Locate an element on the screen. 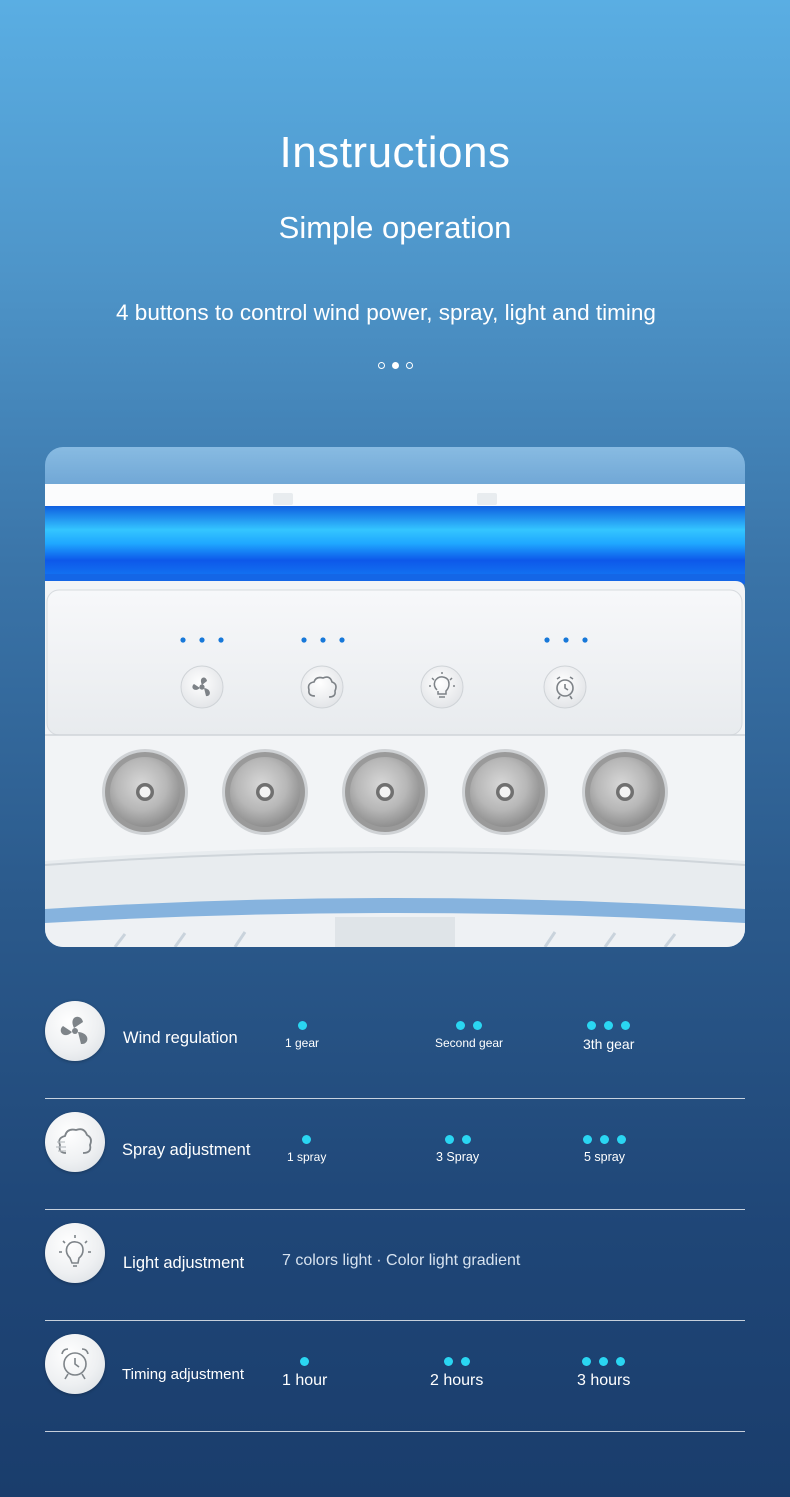 The image size is (790, 1497). feature-label: Wind regulation is located at coordinates (180, 1038).